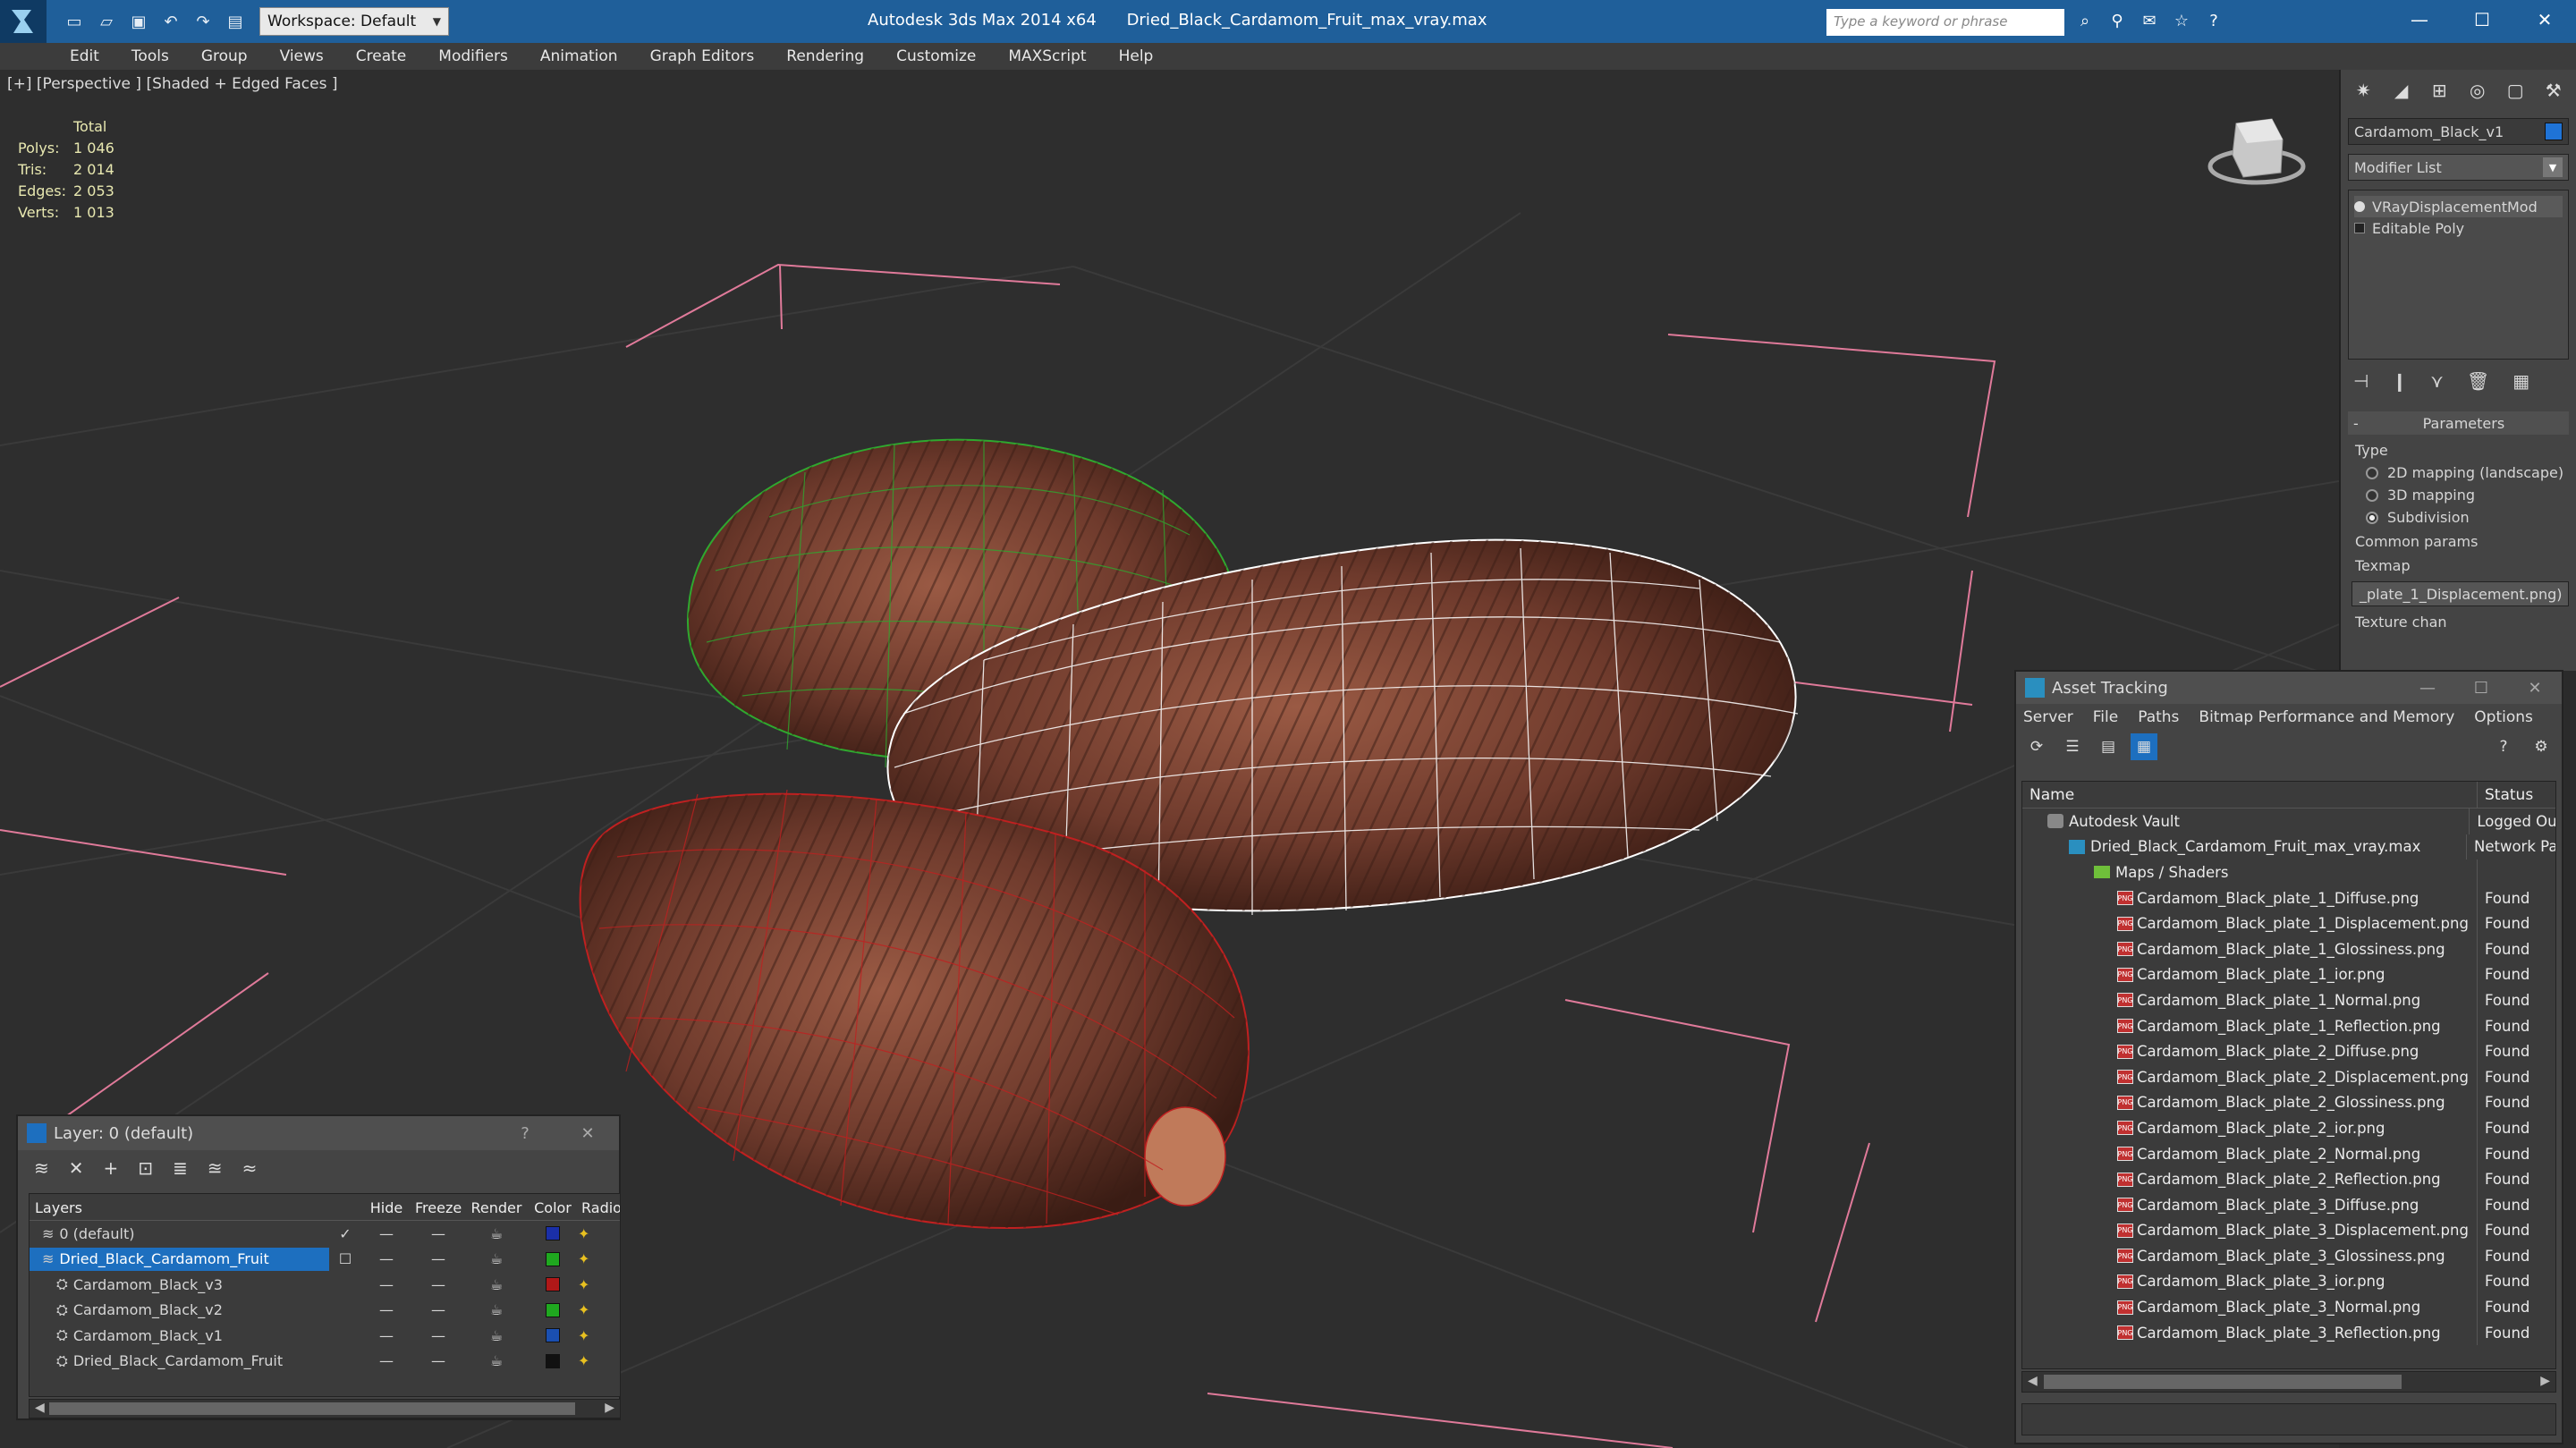  I want to click on options-icon: ⚙, so click(2541, 746).